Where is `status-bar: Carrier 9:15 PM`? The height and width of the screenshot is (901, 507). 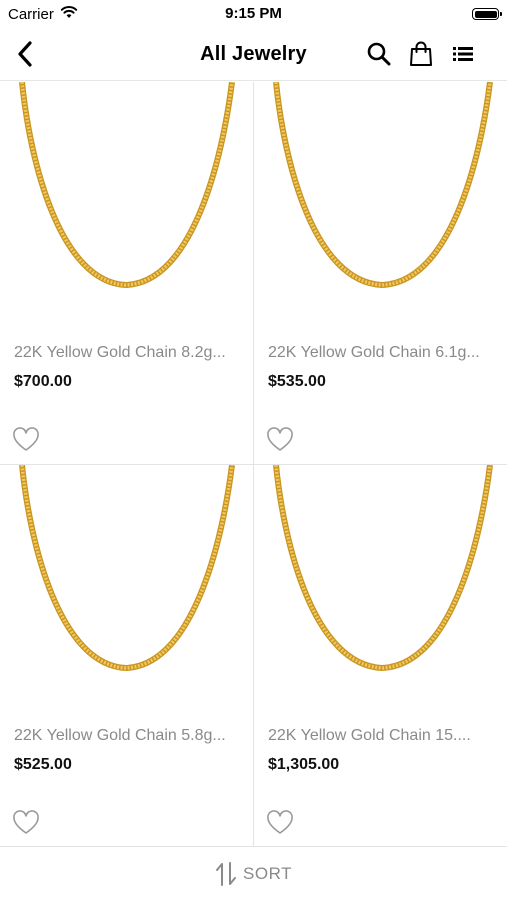
status-bar: Carrier 9:15 PM is located at coordinates (253, 14).